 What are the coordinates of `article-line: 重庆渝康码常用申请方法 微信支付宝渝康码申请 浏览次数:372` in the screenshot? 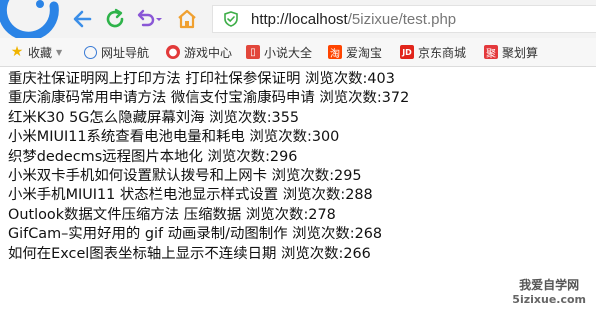 It's located at (208, 98).